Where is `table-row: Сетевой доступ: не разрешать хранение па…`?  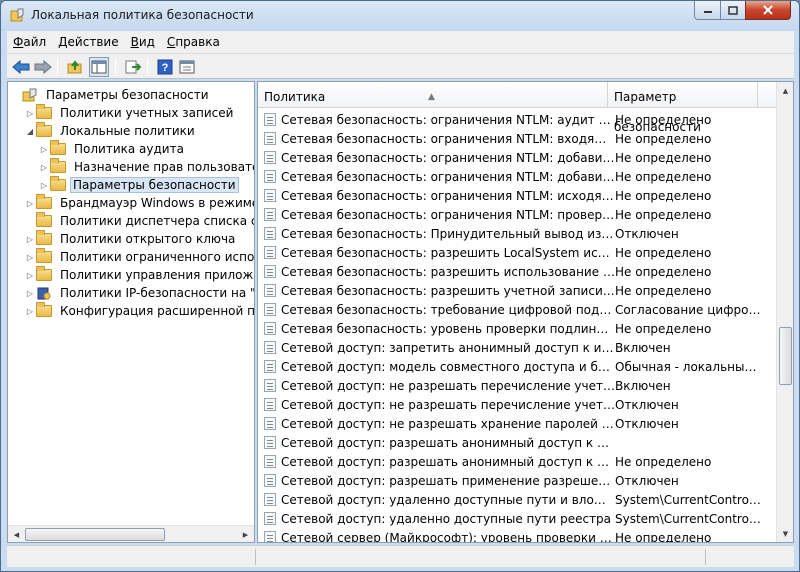 table-row: Сетевой доступ: не разрешать хранение па… is located at coordinates (518, 423).